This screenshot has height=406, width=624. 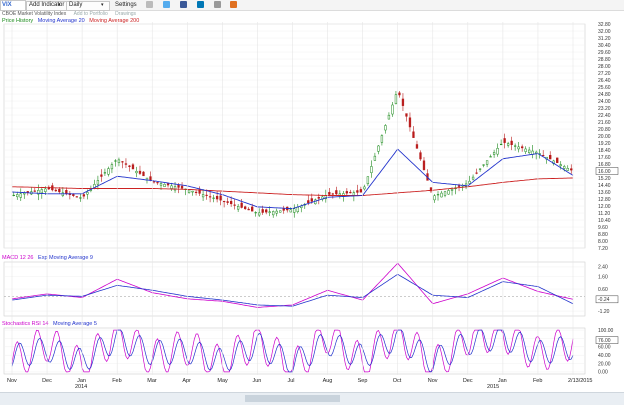 What do you see at coordinates (152, 381) in the screenshot?
I see `month-label: Mar` at bounding box center [152, 381].